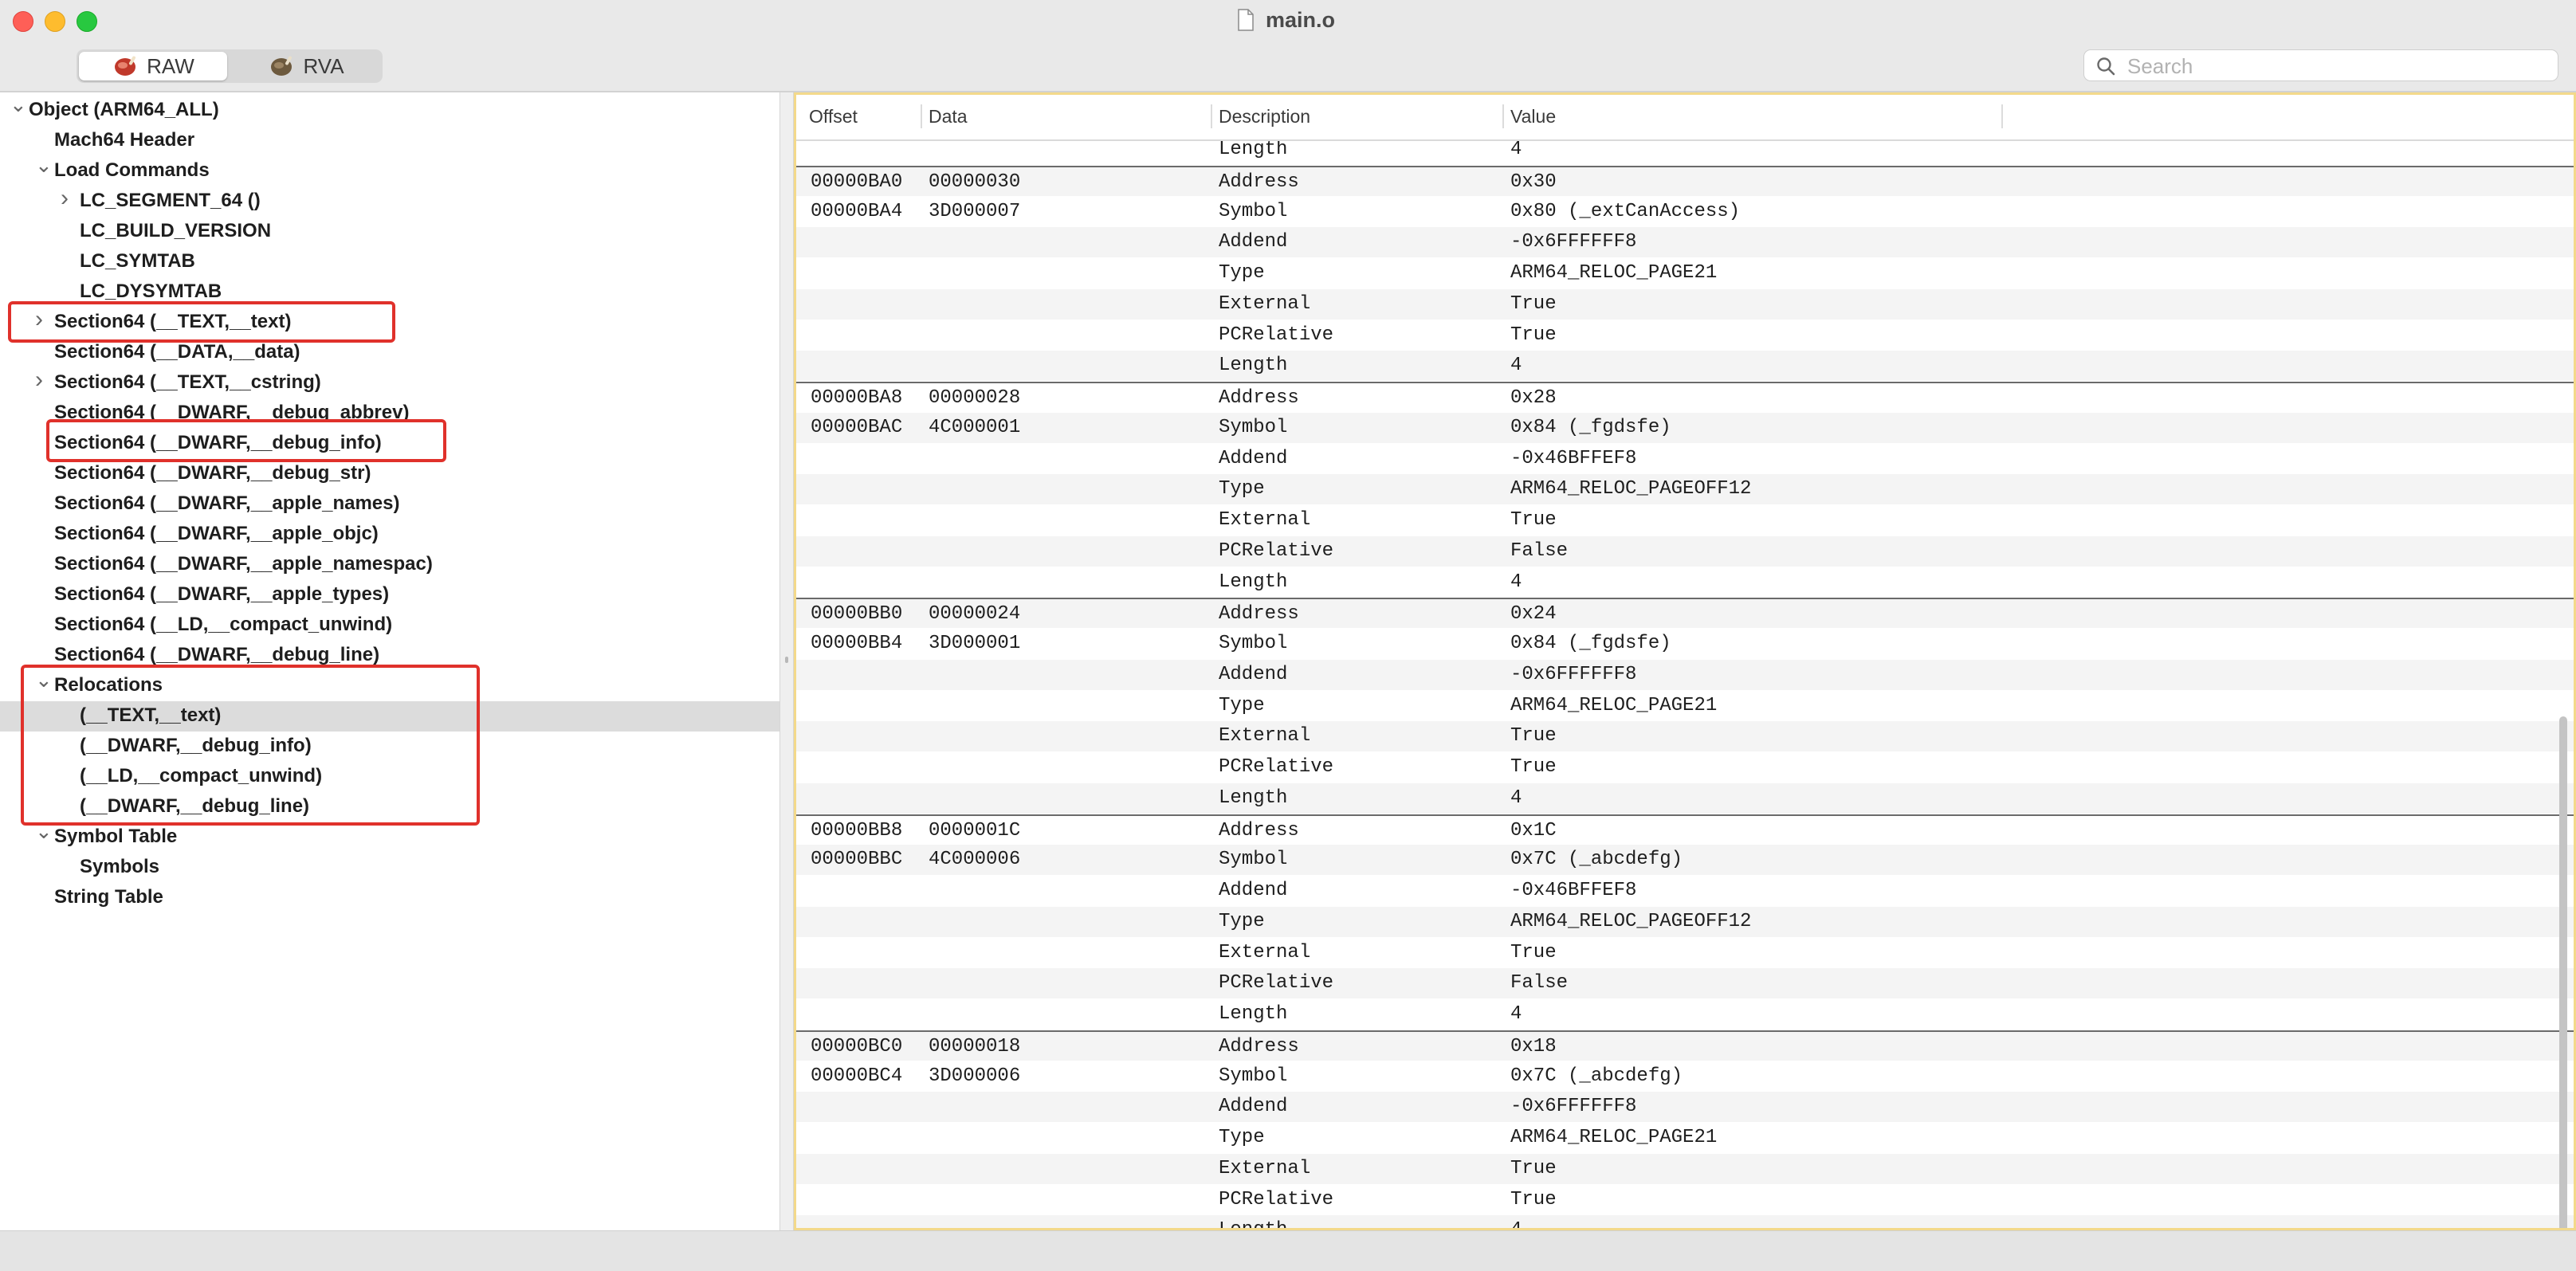 The height and width of the screenshot is (1271, 2576). Describe the element at coordinates (1685, 181) in the screenshot. I see `table-row: 00000BA0 00000030 Address 0x30` at that location.